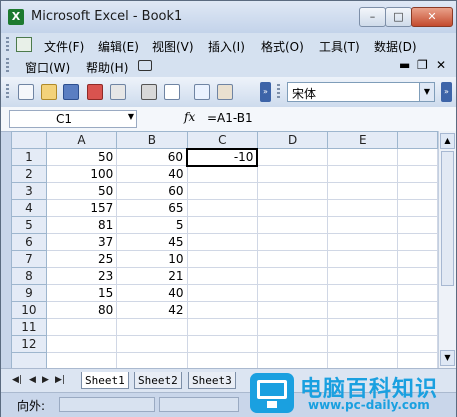 The height and width of the screenshot is (417, 457). I want to click on toolbar-options-chevron-icon: », so click(265, 92).